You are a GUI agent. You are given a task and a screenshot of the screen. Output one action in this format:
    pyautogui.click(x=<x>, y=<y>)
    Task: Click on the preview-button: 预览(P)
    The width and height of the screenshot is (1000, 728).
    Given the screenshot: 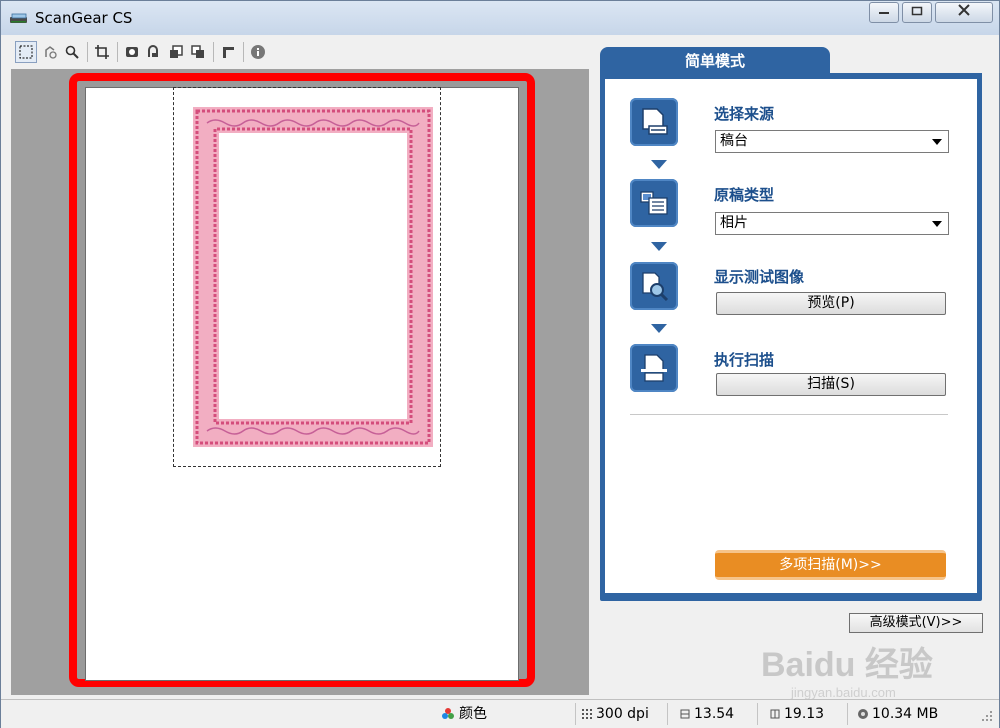 What is the action you would take?
    pyautogui.click(x=831, y=303)
    